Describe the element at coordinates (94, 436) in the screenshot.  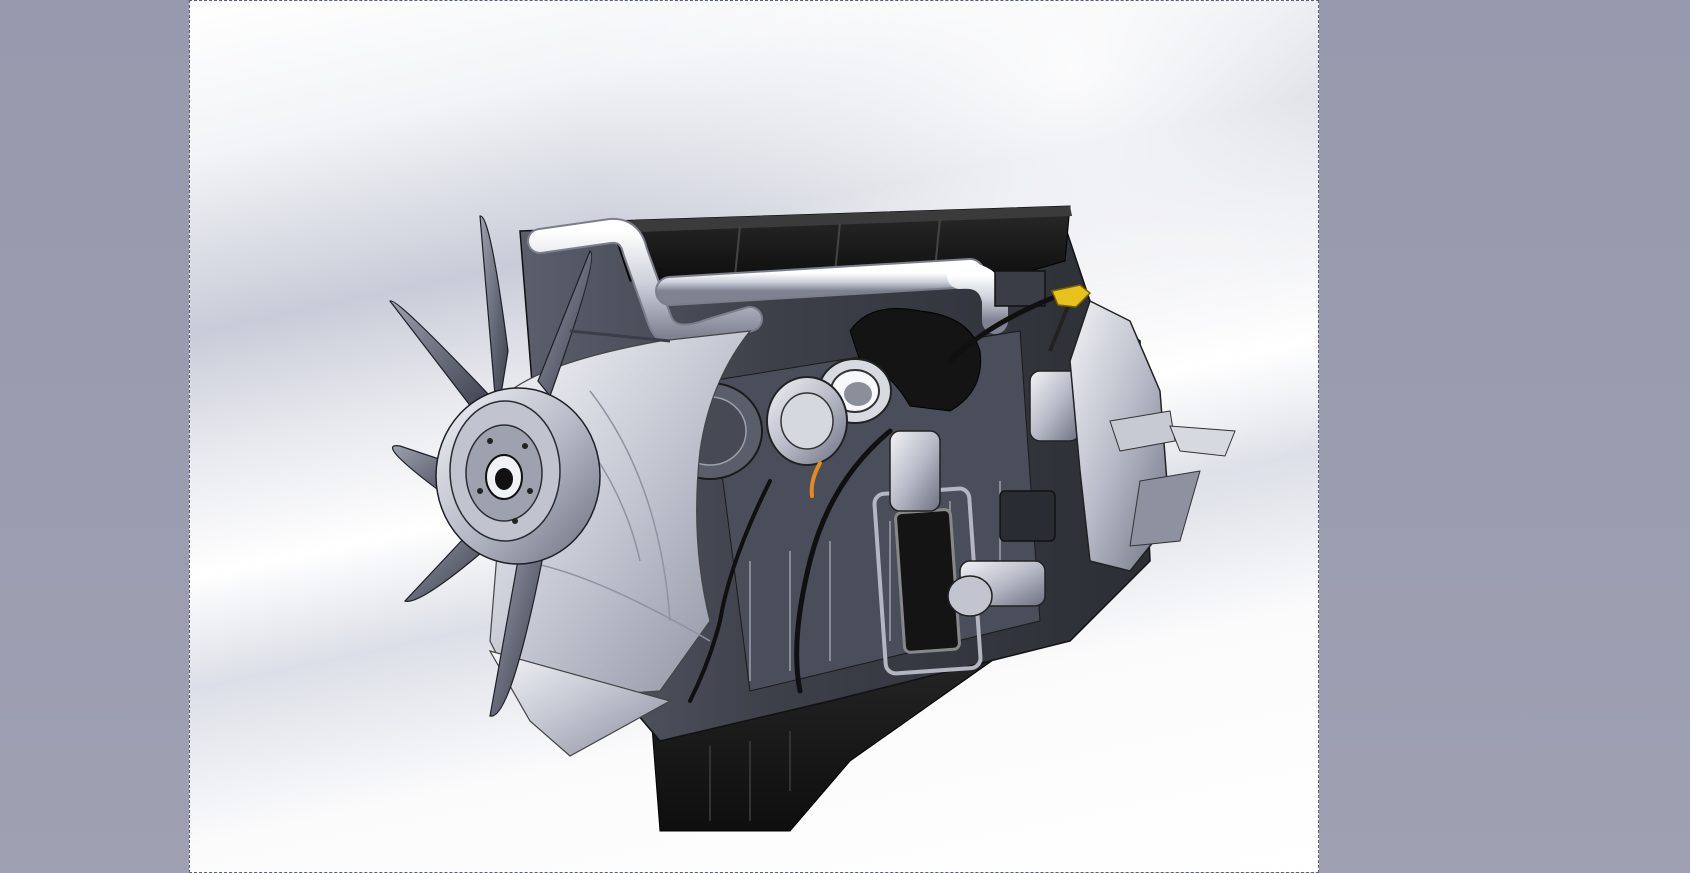
I see `left-margin-area` at that location.